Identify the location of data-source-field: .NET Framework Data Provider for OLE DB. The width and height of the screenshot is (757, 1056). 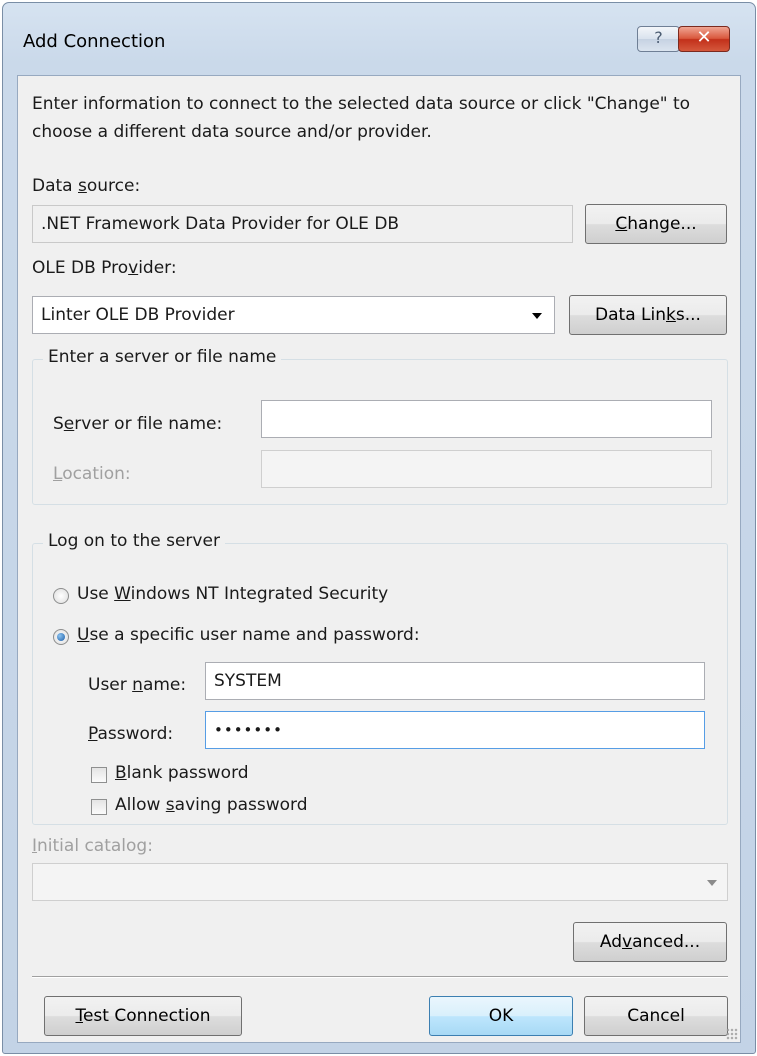
(302, 224).